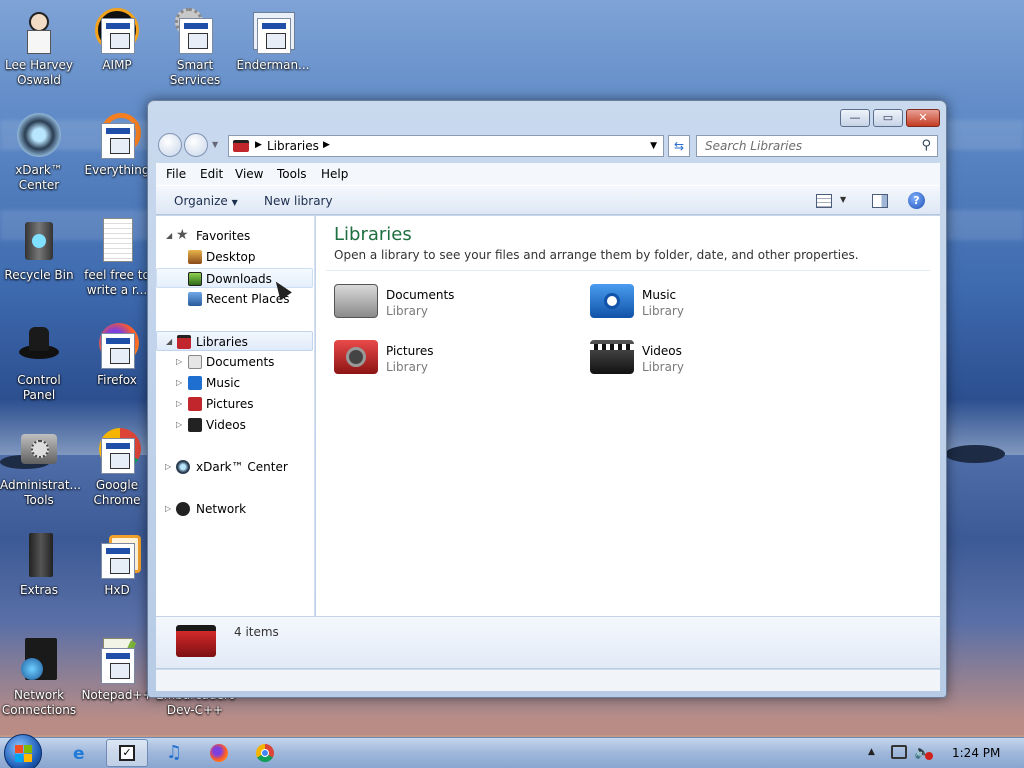 Image resolution: width=1024 pixels, height=768 pixels. Describe the element at coordinates (39, 452) in the screenshot. I see `admin-gears-icon` at that location.